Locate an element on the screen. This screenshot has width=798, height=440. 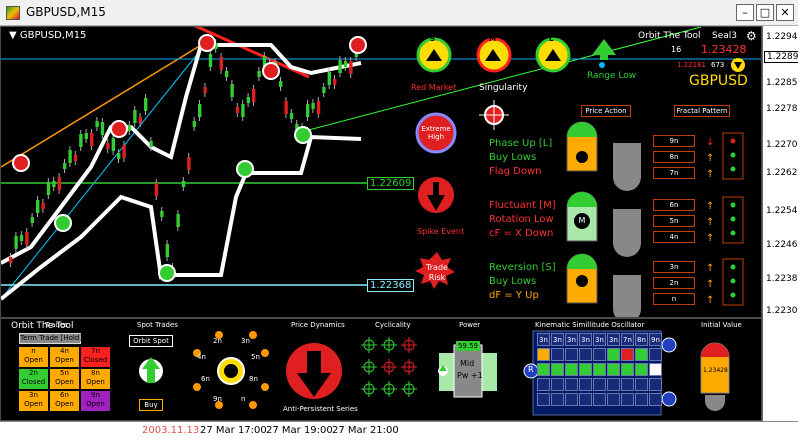
cyan-level-label: 1.22368 is located at coordinates (391, 285).